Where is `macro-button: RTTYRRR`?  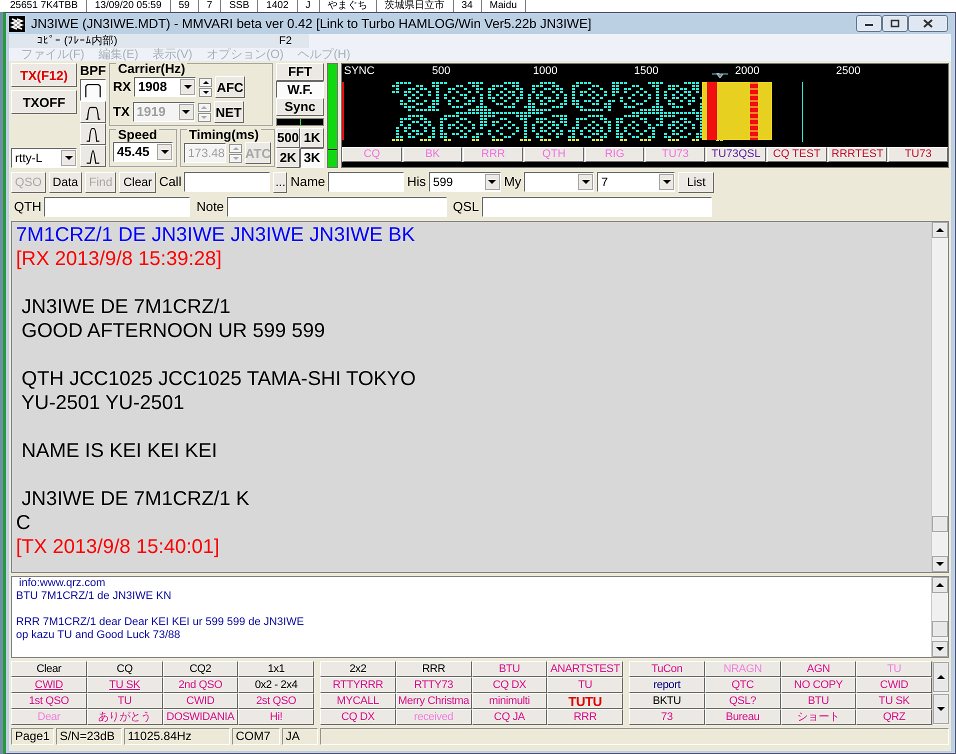 macro-button: RTTYRRR is located at coordinates (358, 685).